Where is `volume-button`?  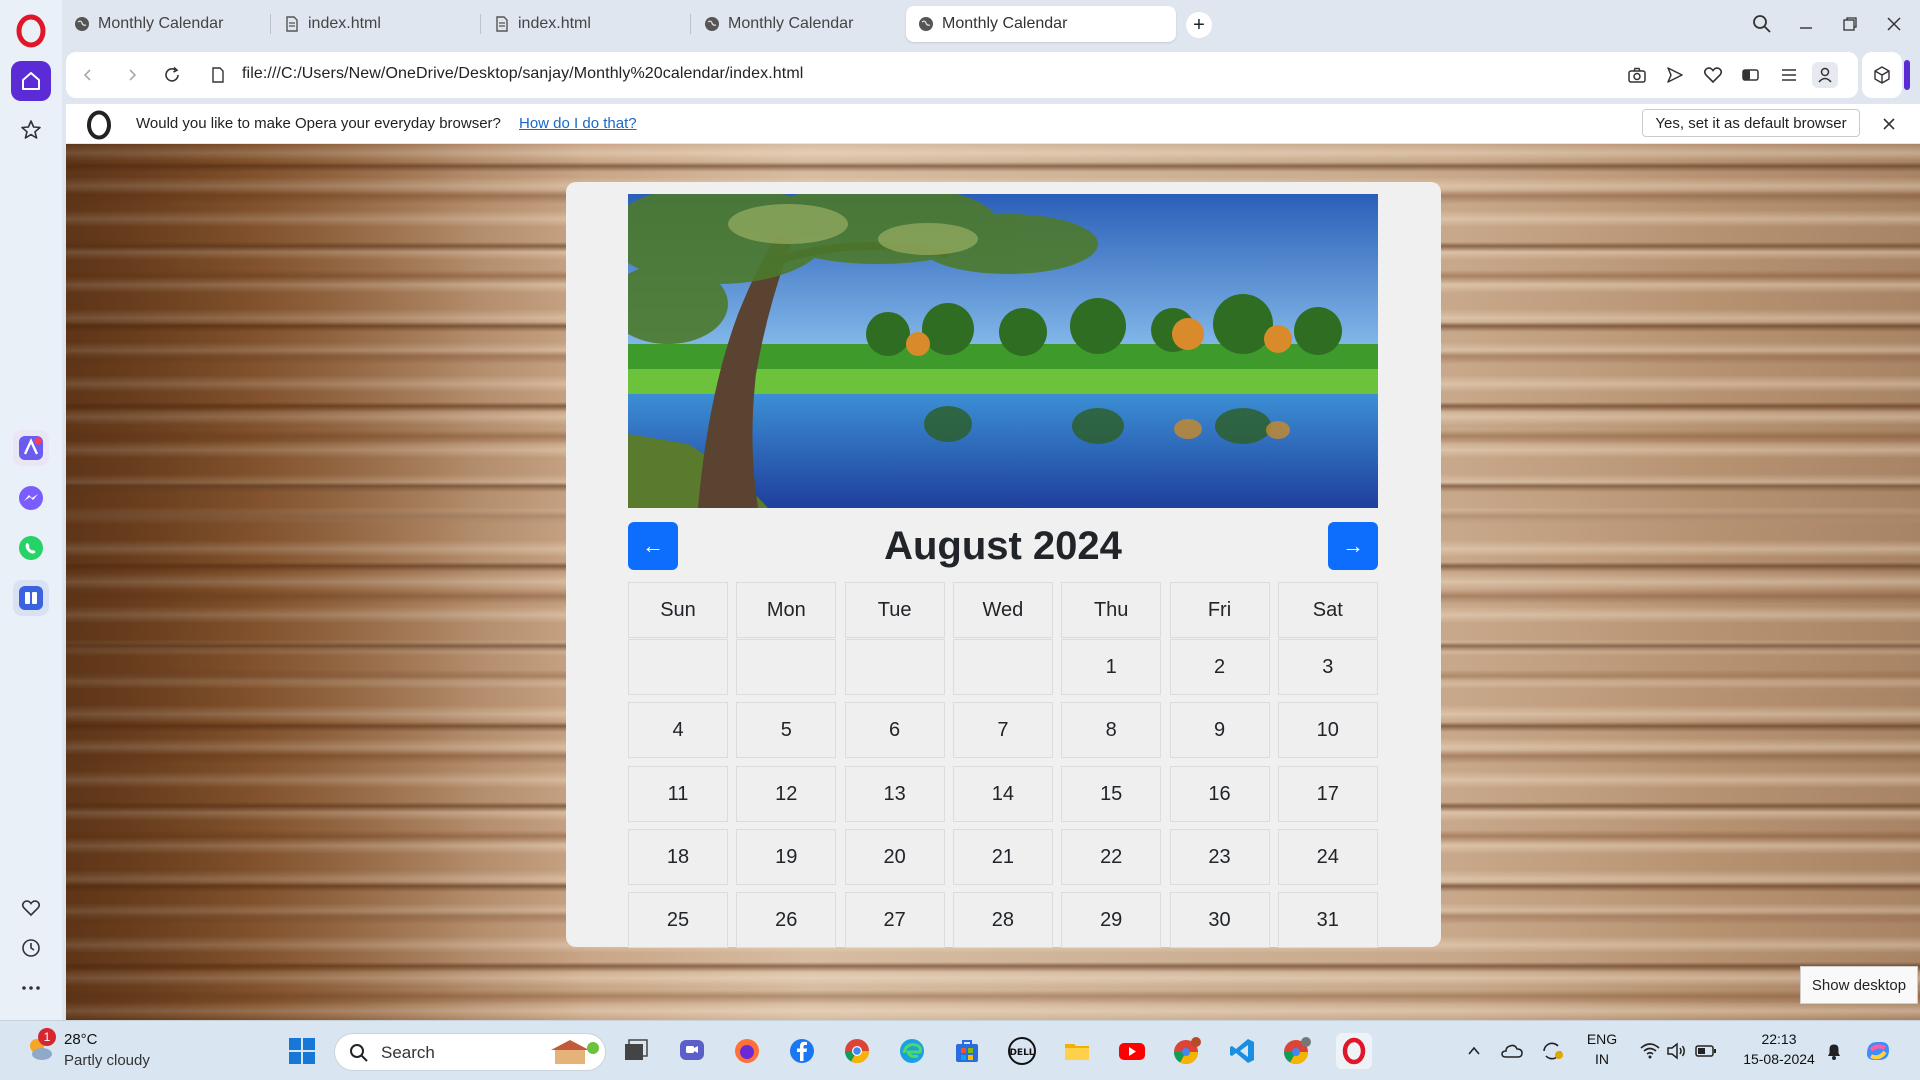 volume-button is located at coordinates (1676, 1051).